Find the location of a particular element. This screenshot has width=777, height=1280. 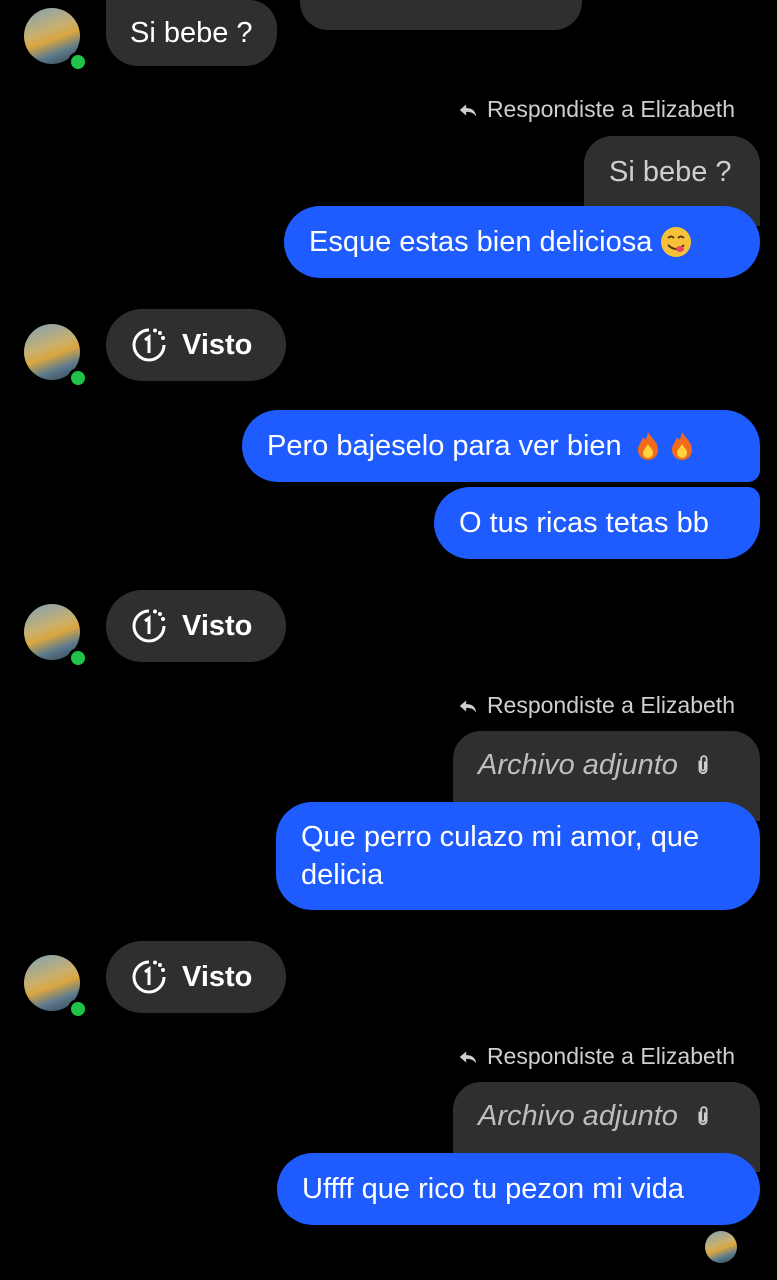

quoted-text: Si bebe ? is located at coordinates (670, 172).